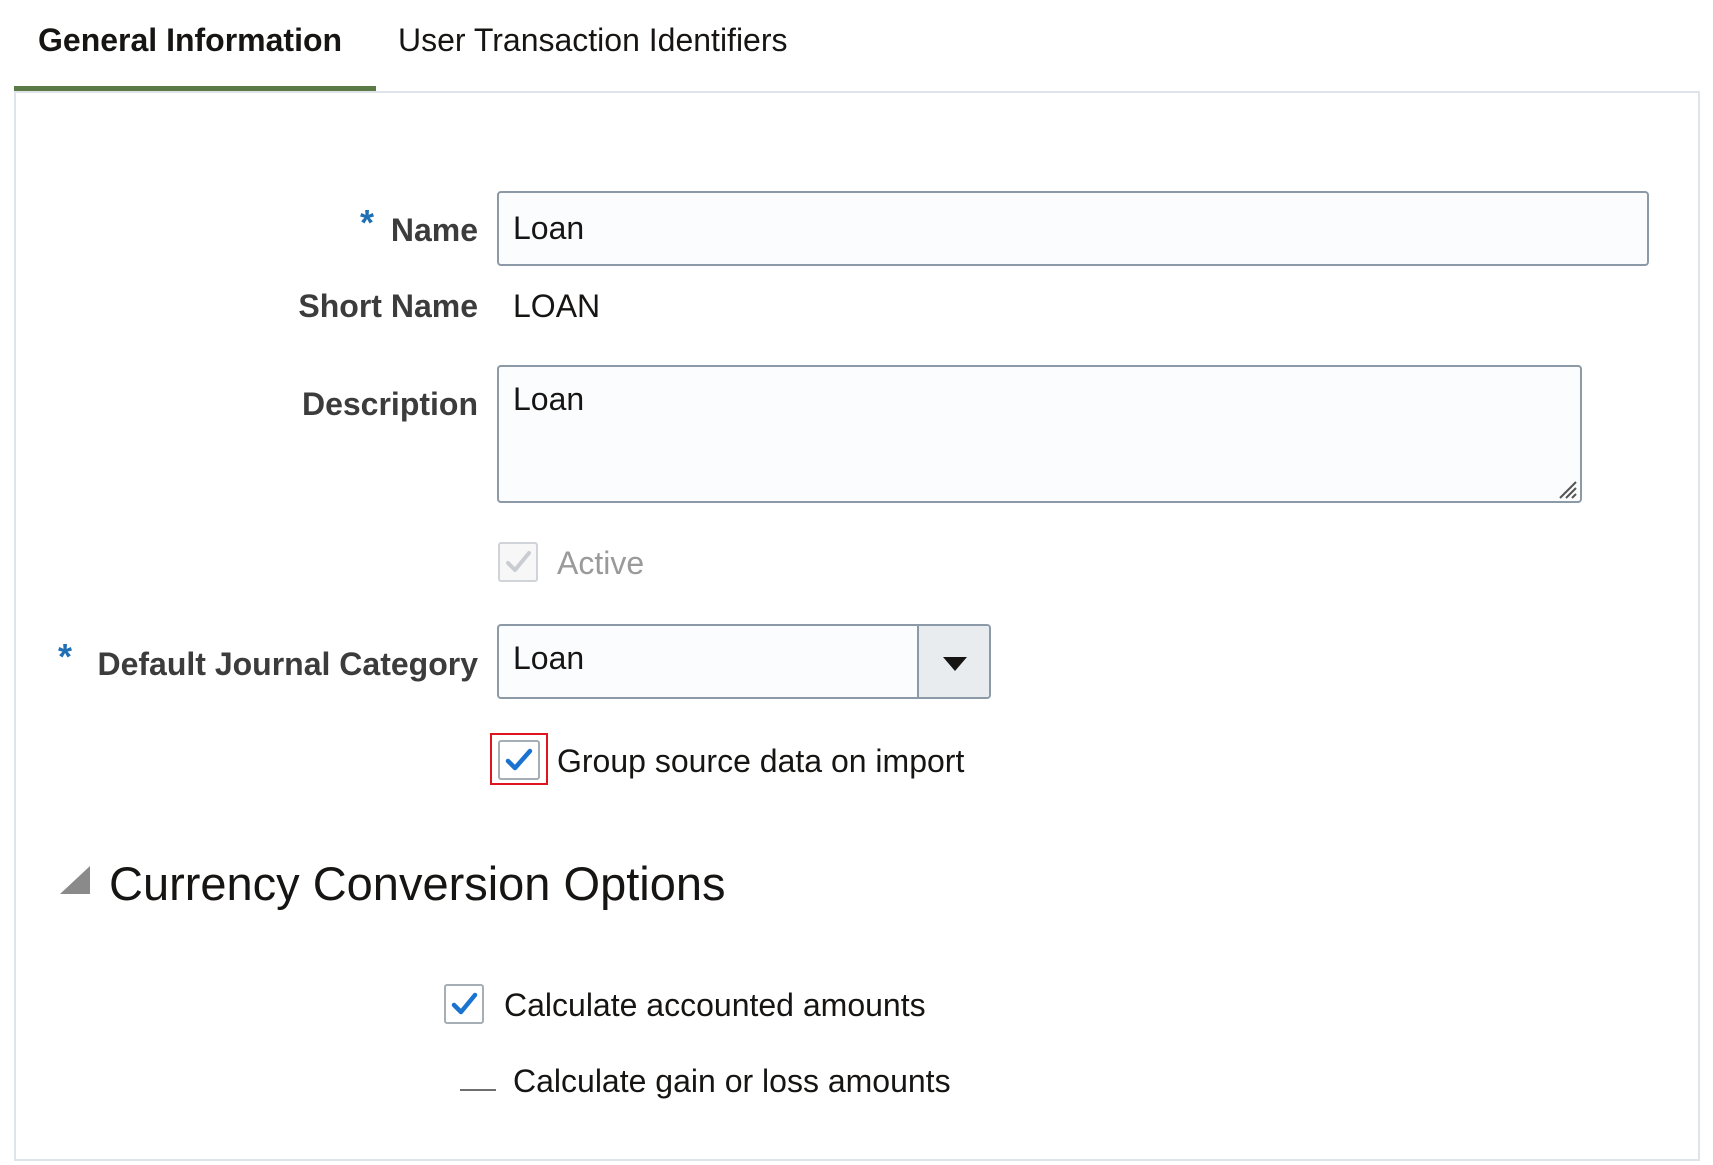 This screenshot has width=1713, height=1165. I want to click on short-name-value: LOAN, so click(557, 306).